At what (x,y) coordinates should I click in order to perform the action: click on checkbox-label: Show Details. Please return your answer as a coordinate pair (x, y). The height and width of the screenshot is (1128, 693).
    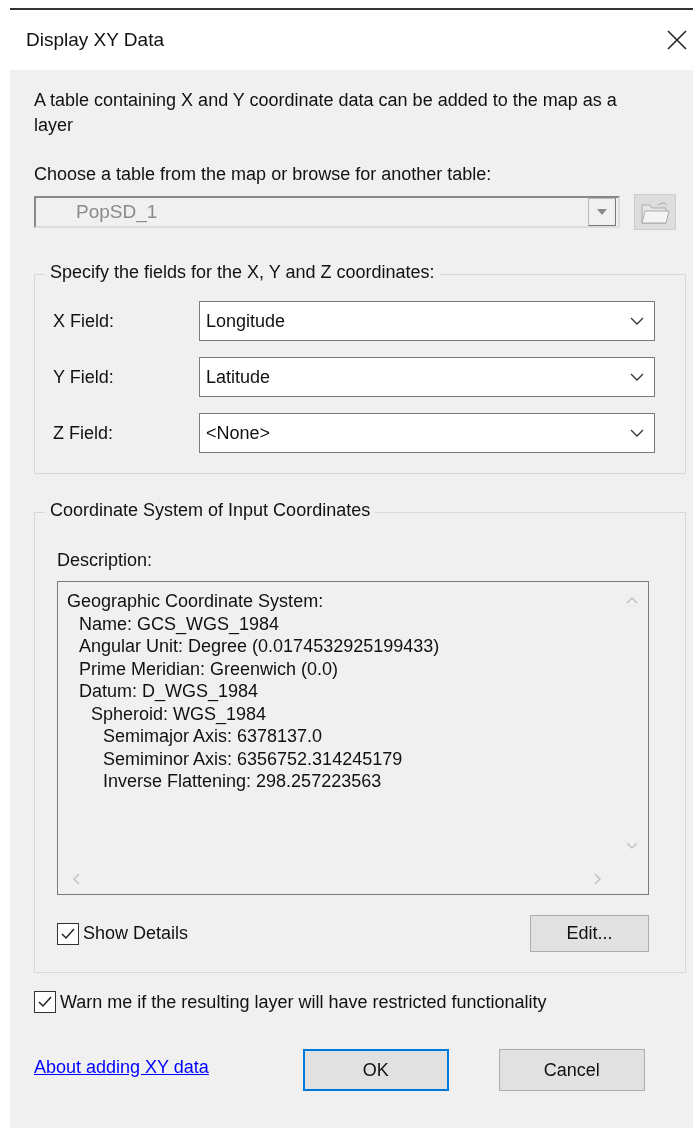
    Looking at the image, I should click on (136, 933).